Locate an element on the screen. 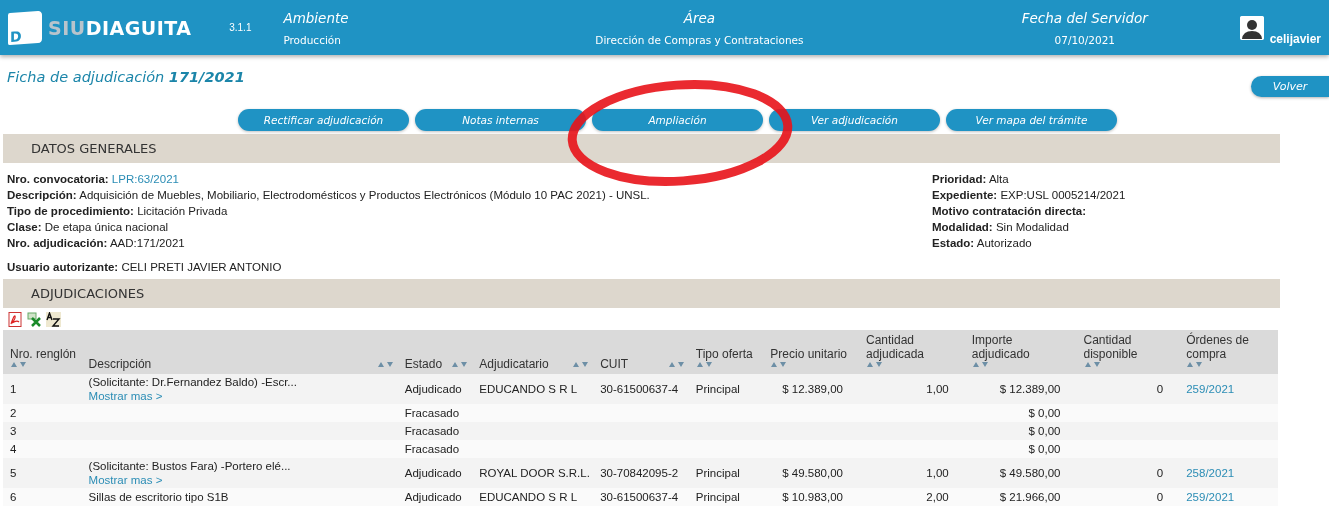  field-label: Expediente: is located at coordinates (965, 195).